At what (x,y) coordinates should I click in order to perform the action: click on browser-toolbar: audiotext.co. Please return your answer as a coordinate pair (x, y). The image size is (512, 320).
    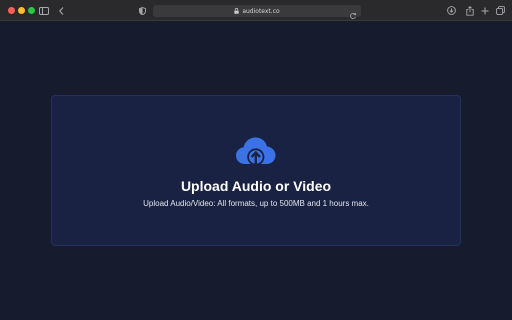
    Looking at the image, I should click on (256, 10).